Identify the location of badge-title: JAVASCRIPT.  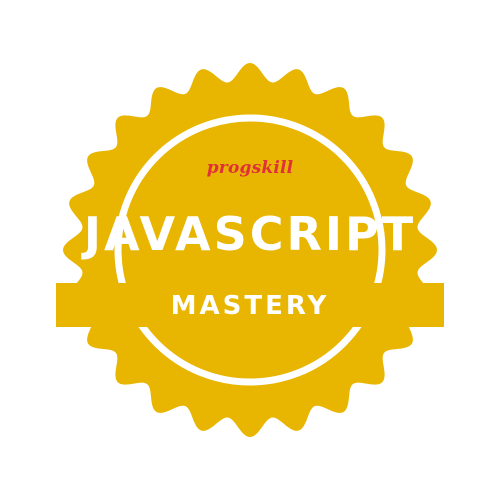
(250, 234).